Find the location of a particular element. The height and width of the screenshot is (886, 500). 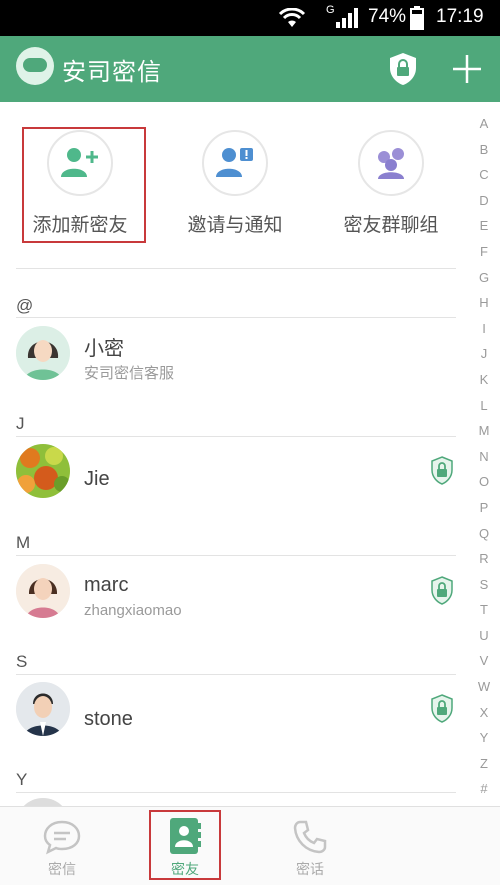

battery-percent: 74% is located at coordinates (387, 16).